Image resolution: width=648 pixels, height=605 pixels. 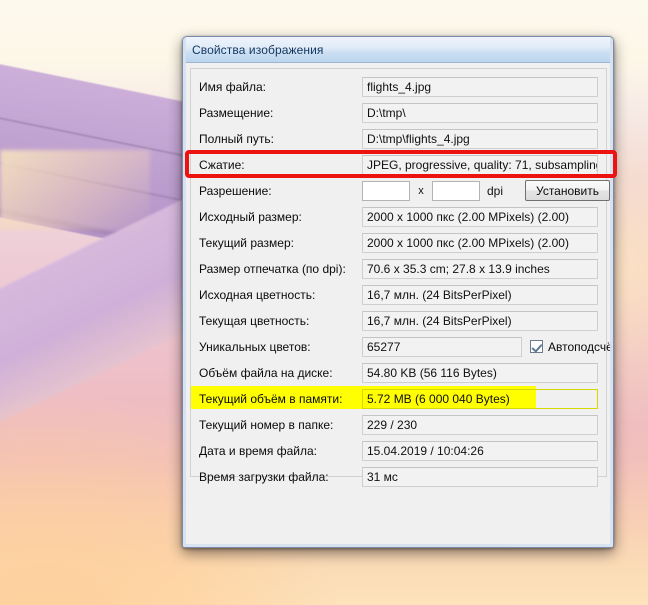 I want to click on label-current-color-depth: Текущая цветность:, so click(x=254, y=320).